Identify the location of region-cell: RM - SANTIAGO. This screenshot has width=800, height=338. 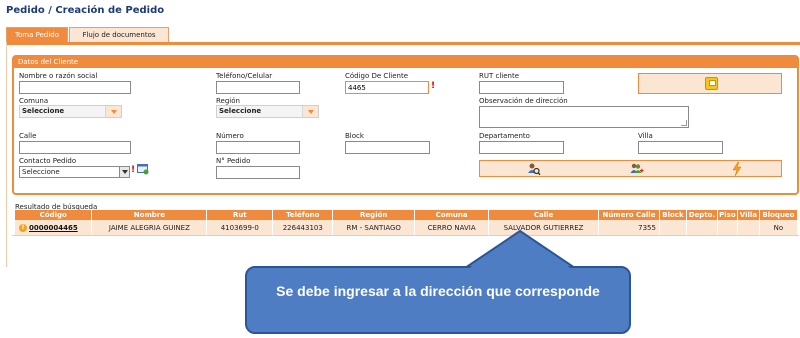
(374, 228).